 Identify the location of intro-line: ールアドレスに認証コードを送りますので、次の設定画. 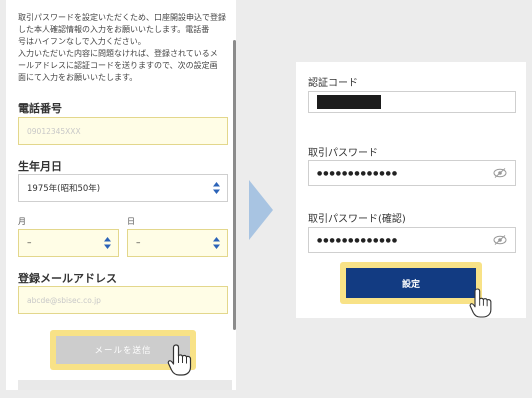
(118, 65).